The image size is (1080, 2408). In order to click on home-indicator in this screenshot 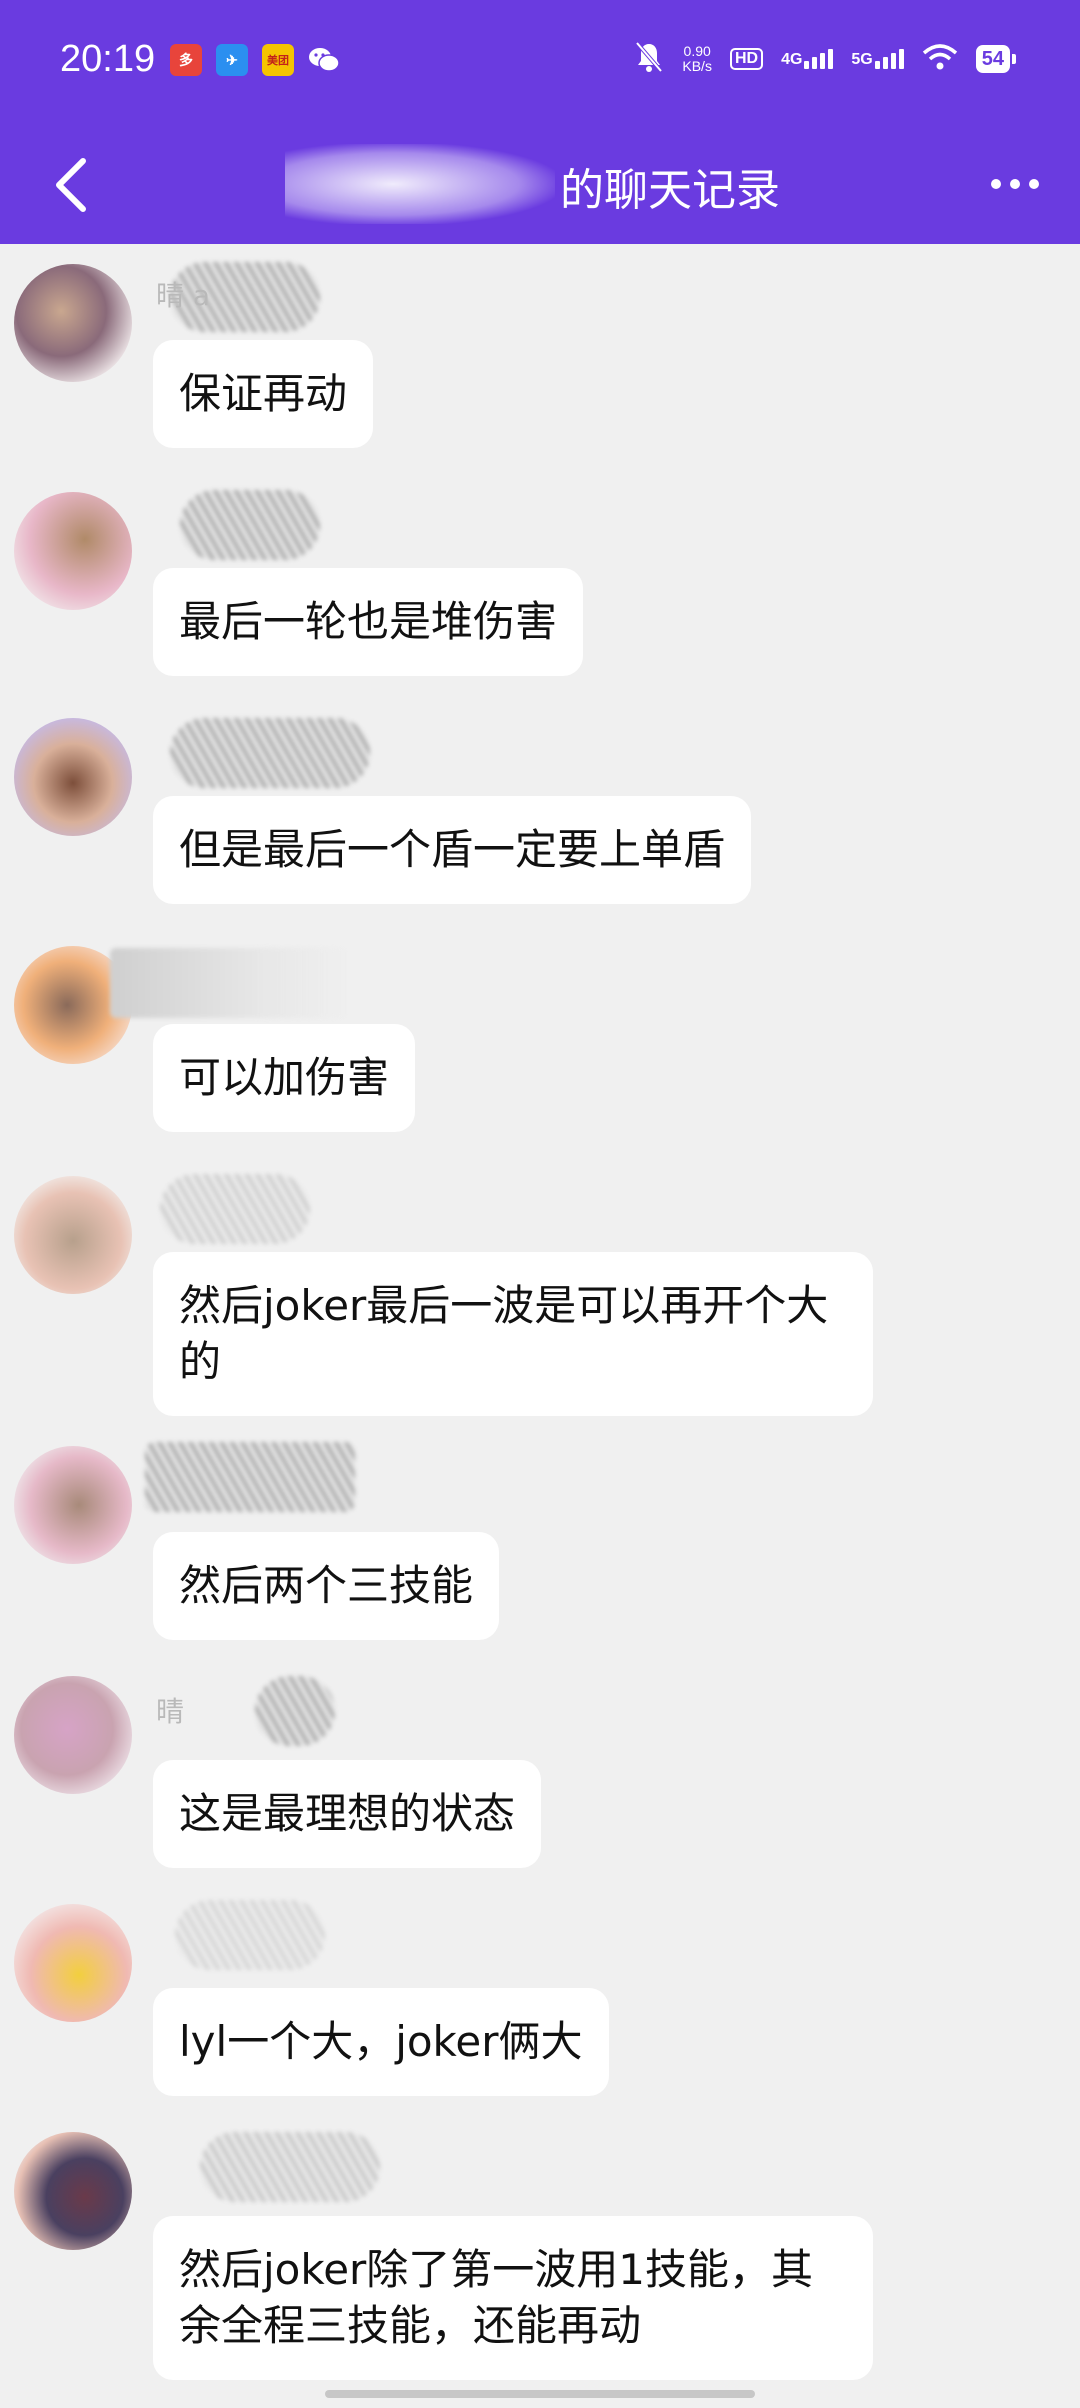, I will do `click(540, 2394)`.